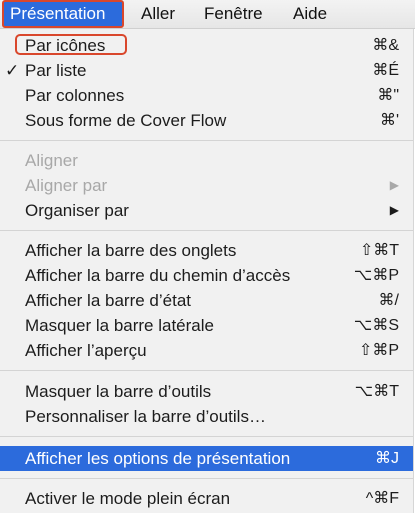 The image size is (415, 513). I want to click on menu-item-fullscreen: Activer le mode plein écran ^⌘F, so click(206, 498).